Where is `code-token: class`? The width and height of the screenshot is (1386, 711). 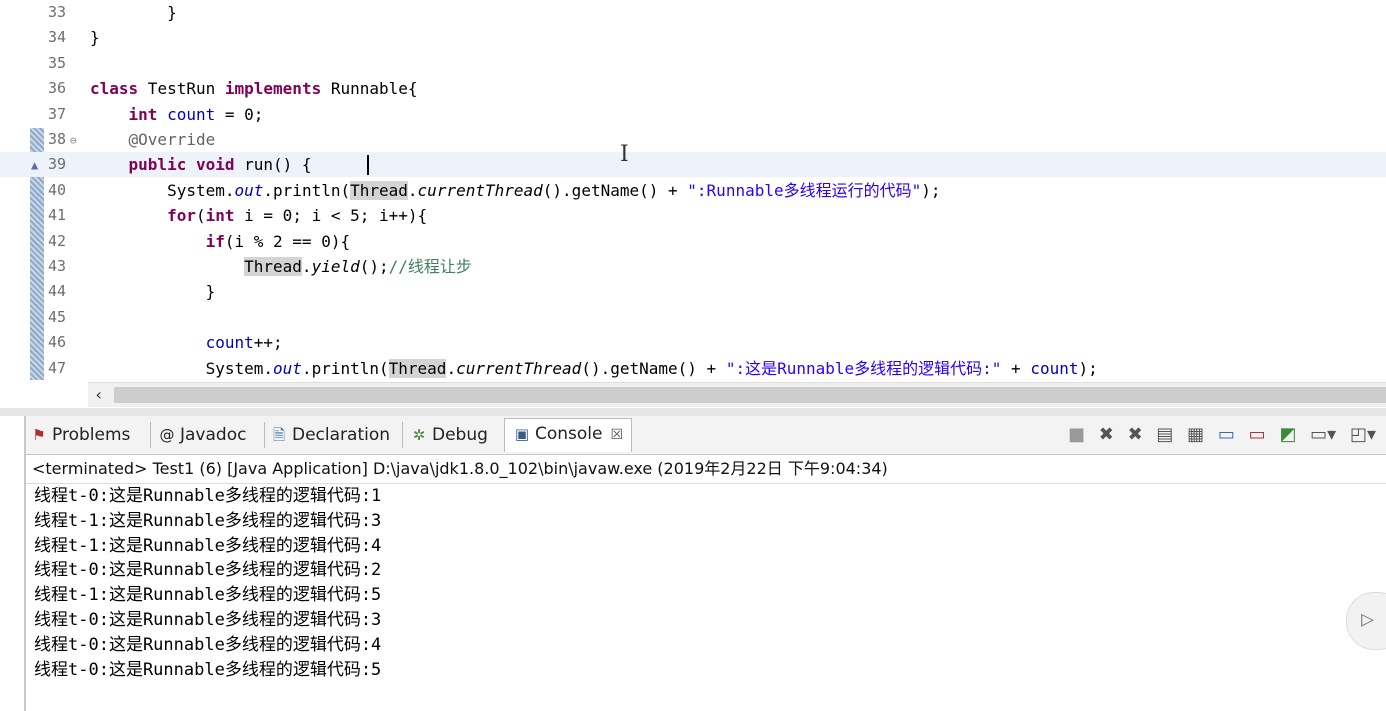
code-token: class is located at coordinates (114, 89).